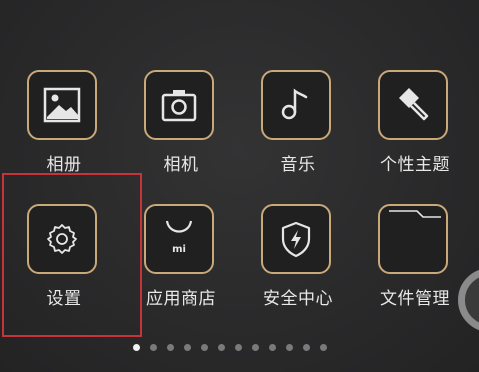  Describe the element at coordinates (64, 165) in the screenshot. I see `app-label-photos: 相册` at that location.